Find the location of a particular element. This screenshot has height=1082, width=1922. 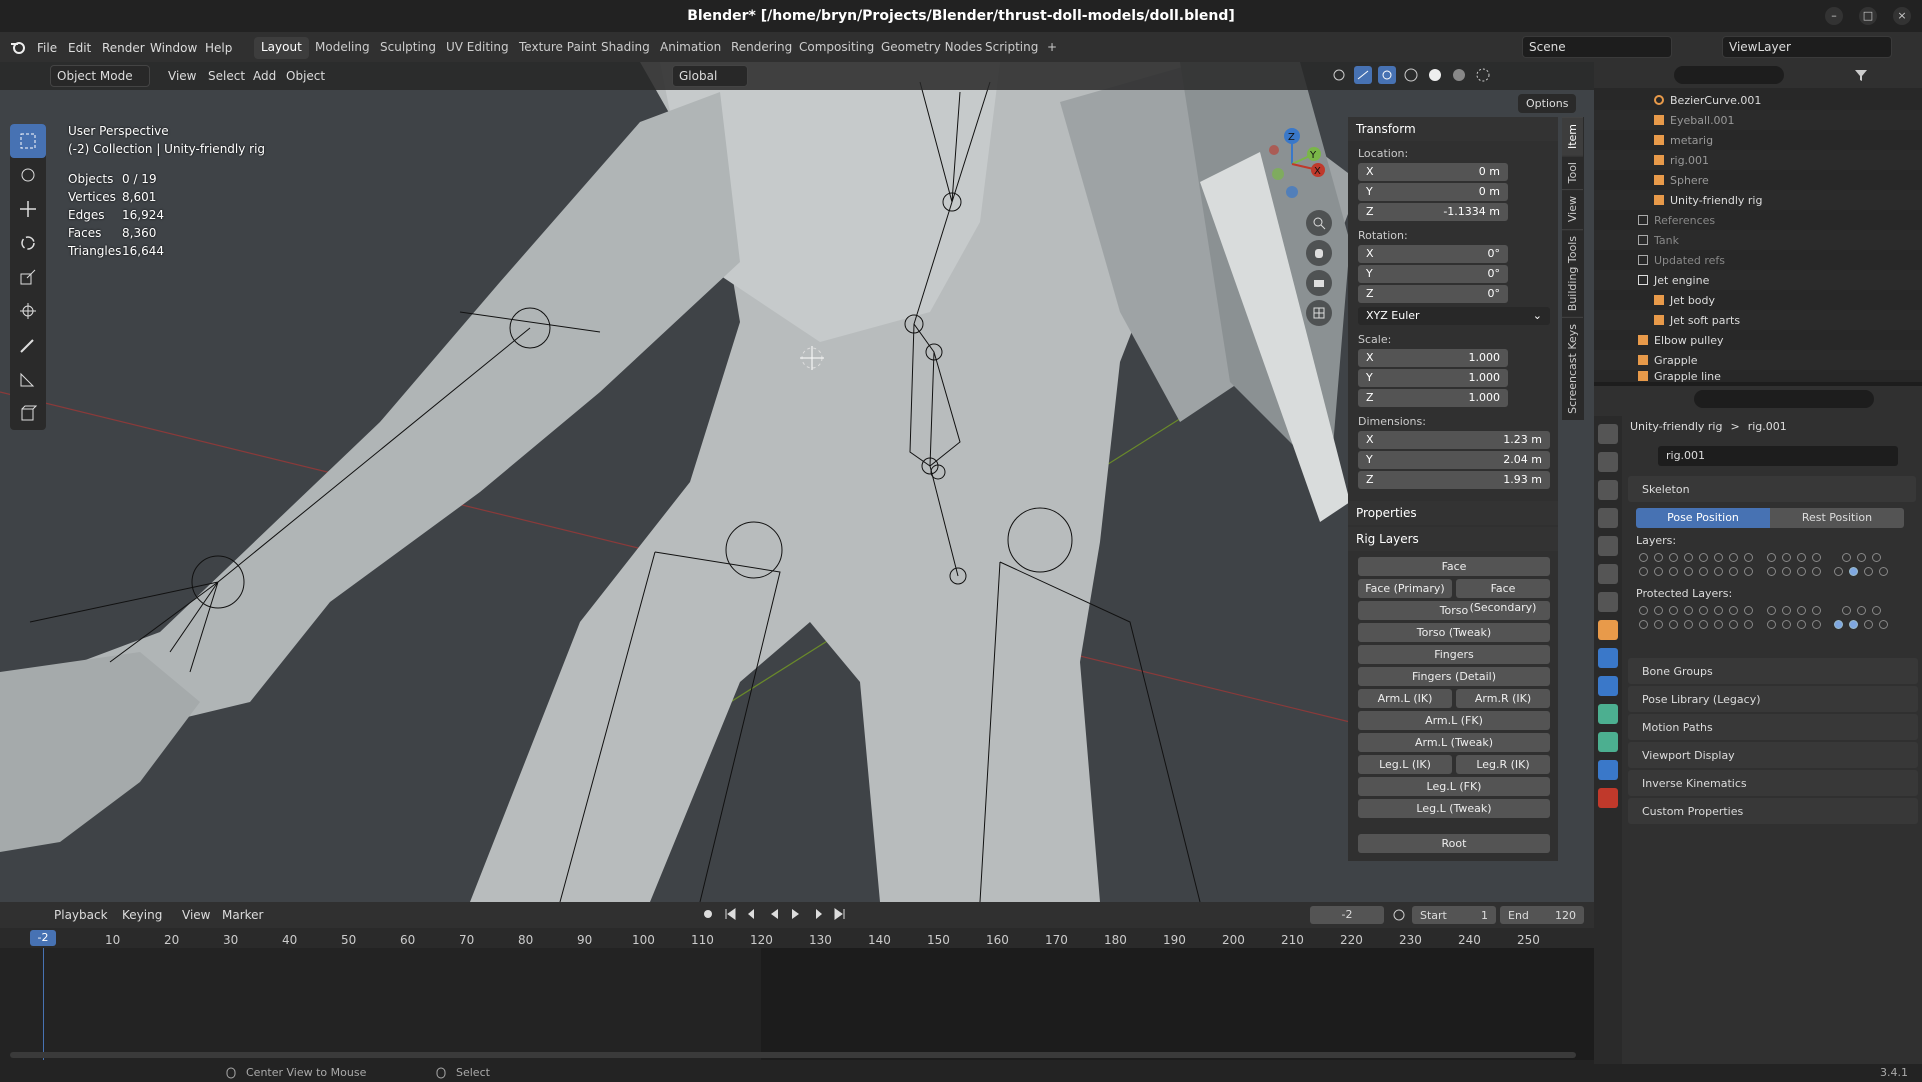

start-frame-field: Start 1 is located at coordinates (1454, 915).